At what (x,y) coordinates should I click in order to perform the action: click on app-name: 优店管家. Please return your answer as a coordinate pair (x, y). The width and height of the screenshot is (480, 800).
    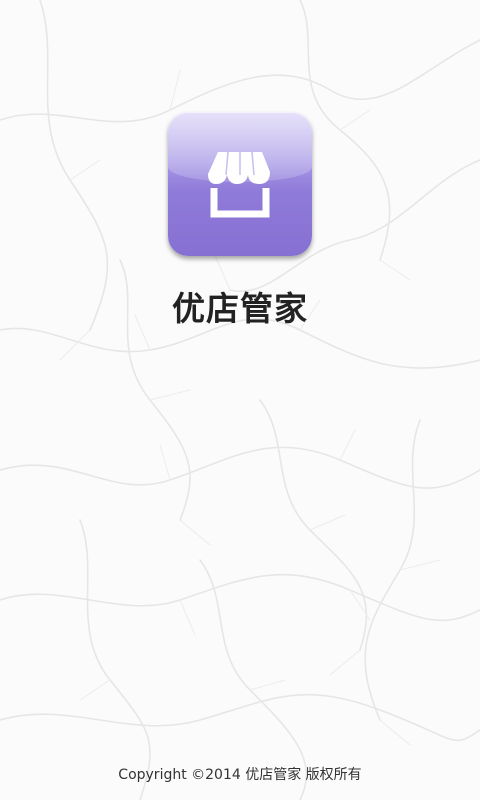
    Looking at the image, I should click on (240, 308).